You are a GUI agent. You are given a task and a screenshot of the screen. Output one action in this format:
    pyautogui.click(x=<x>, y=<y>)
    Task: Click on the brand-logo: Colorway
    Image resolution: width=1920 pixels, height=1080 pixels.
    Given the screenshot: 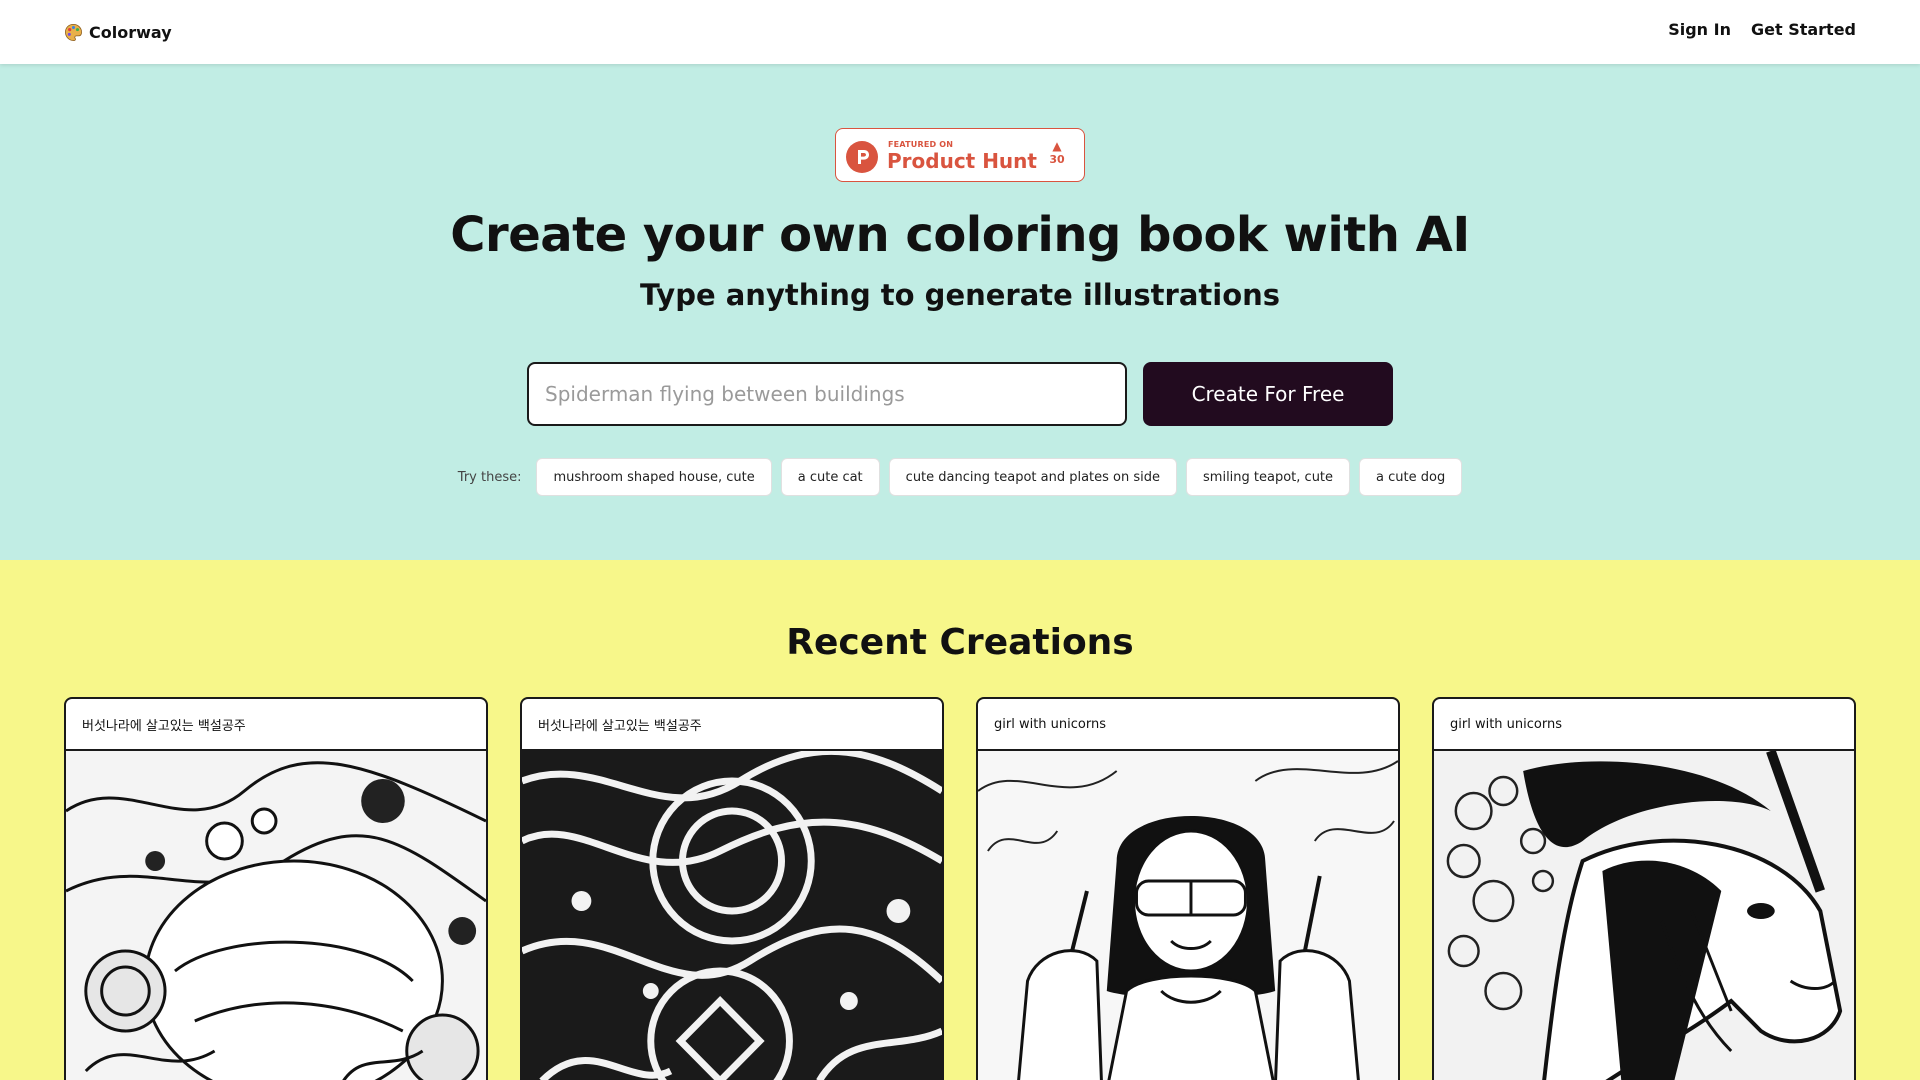 What is the action you would take?
    pyautogui.click(x=118, y=32)
    